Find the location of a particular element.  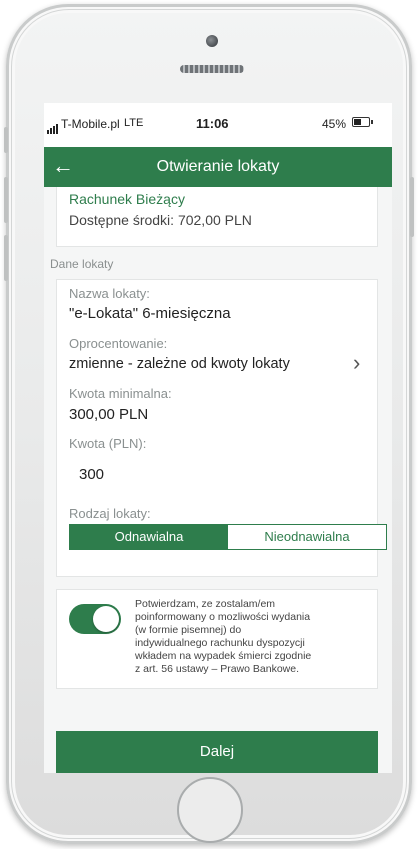

status-bar: T-Mobile.pl LTE 11:06 45% is located at coordinates (218, 125).